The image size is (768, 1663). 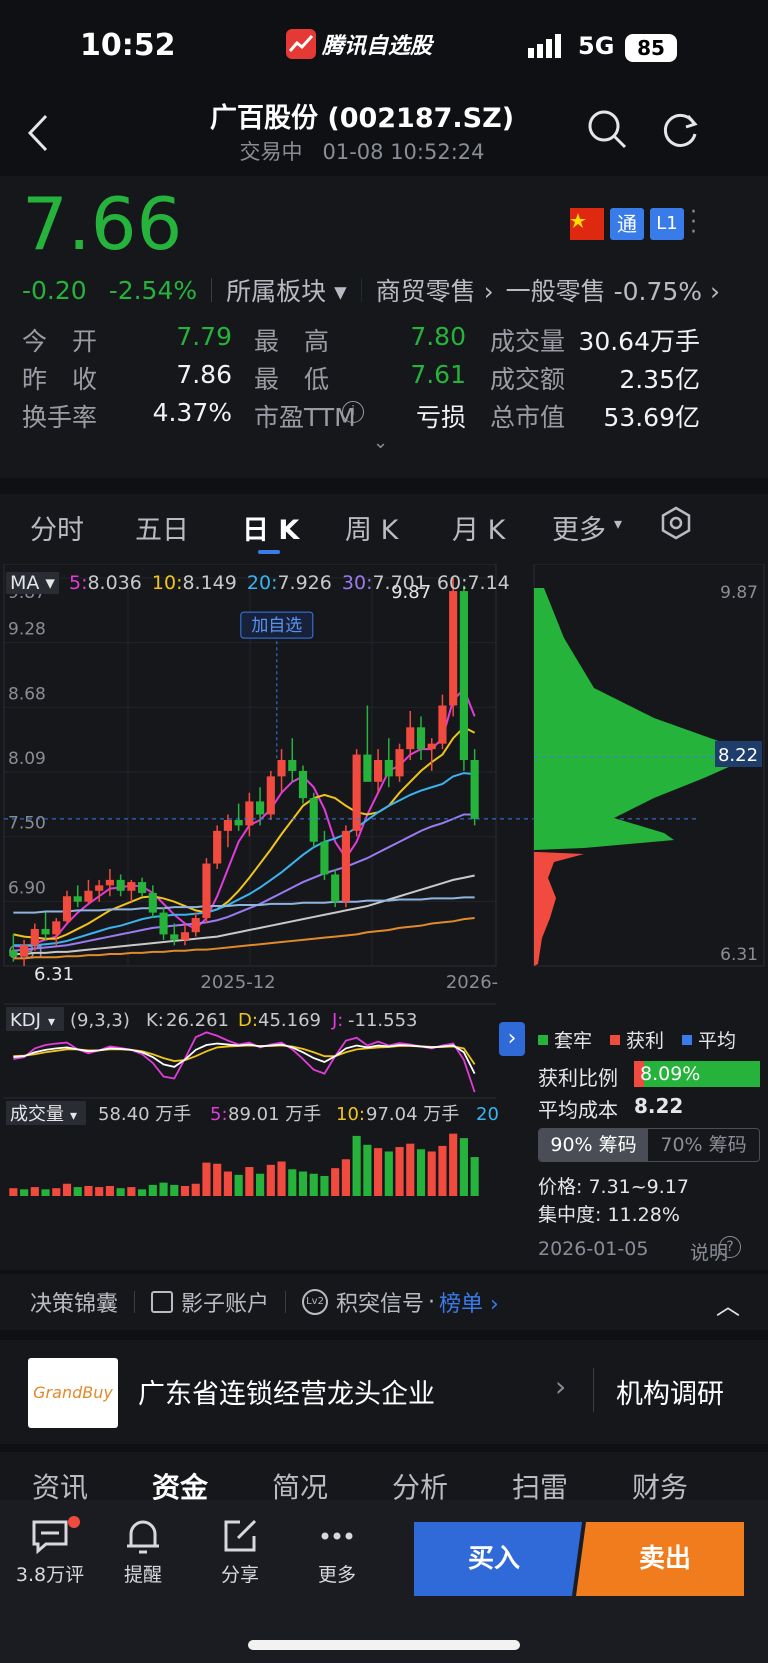 What do you see at coordinates (286, 1394) in the screenshot?
I see `banner-title: 广东省连锁经营龙头企业` at bounding box center [286, 1394].